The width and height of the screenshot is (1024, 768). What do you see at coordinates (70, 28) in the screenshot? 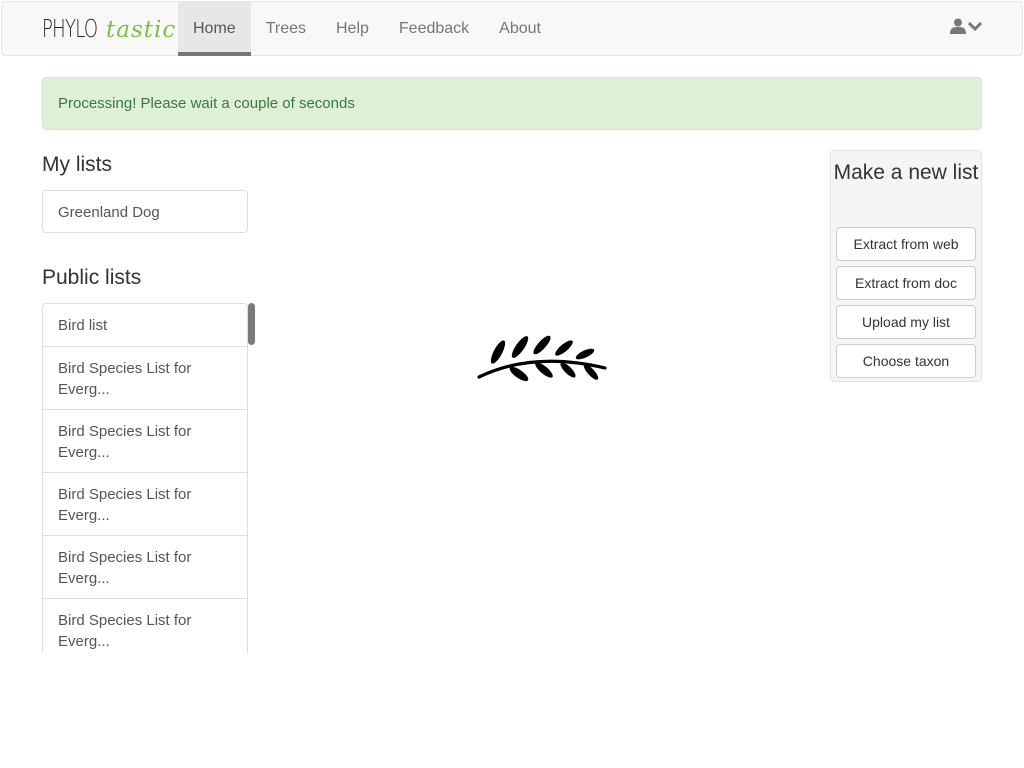
I see `brand-logo-part1: PHYLO` at bounding box center [70, 28].